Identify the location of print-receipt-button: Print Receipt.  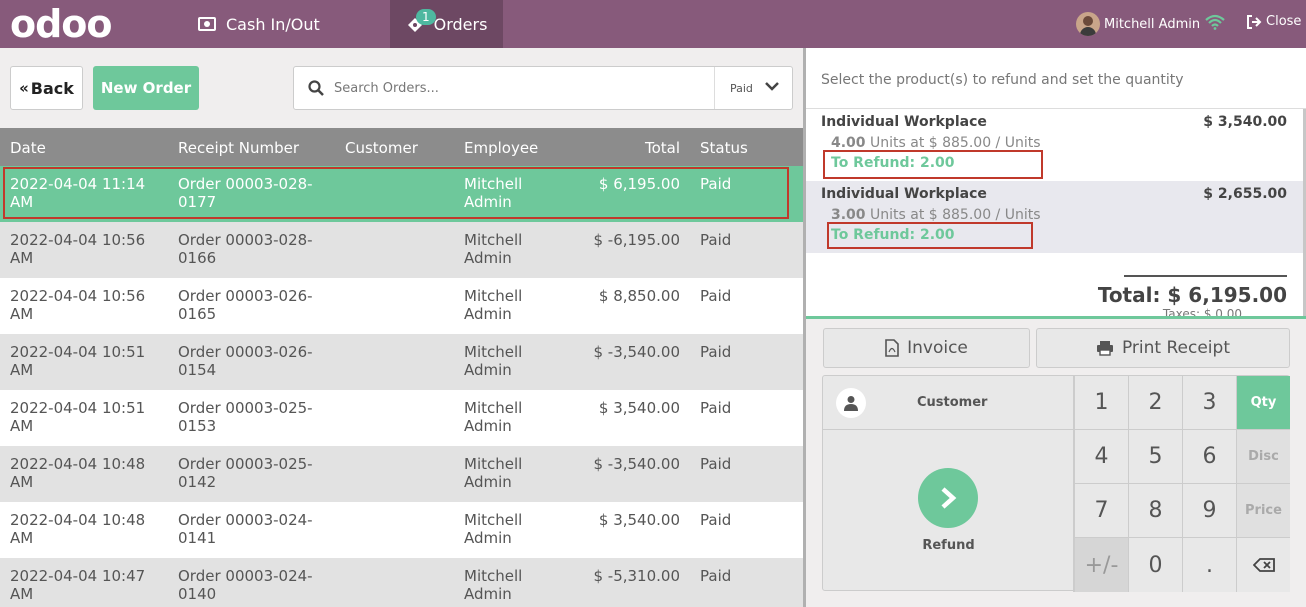
(1163, 348).